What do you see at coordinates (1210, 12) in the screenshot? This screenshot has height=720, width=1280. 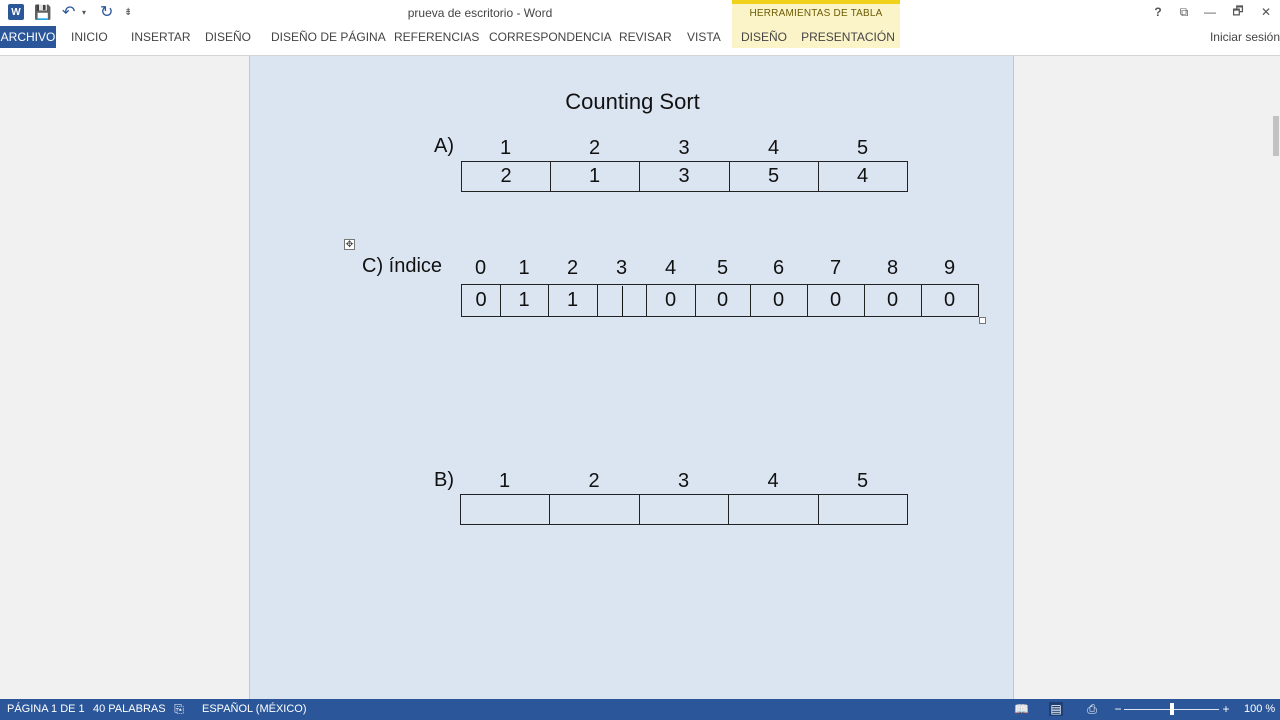 I see `minimize-button: —` at bounding box center [1210, 12].